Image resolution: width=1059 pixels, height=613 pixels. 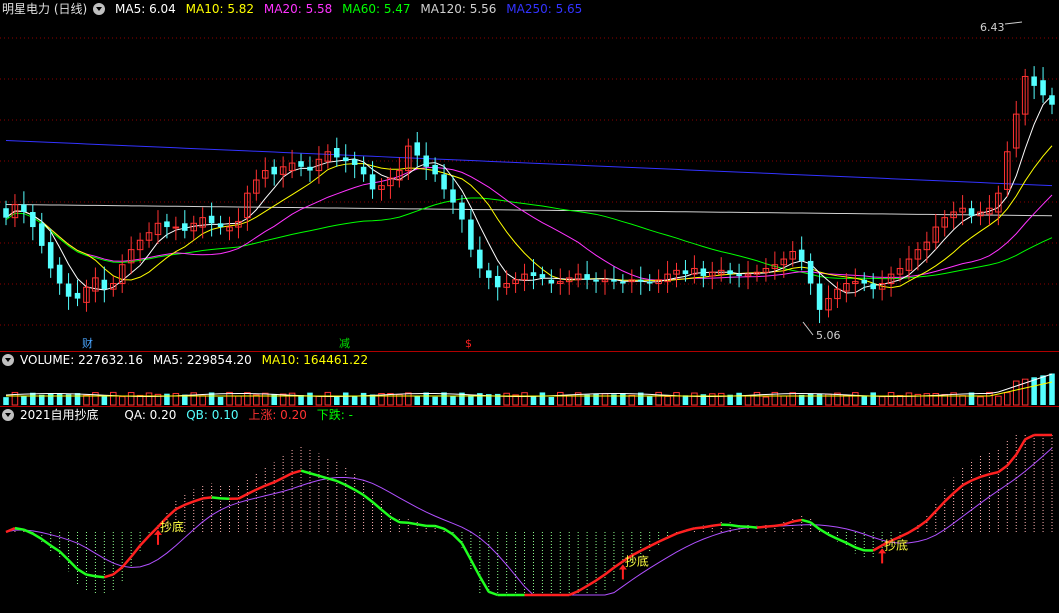 What do you see at coordinates (808, 328) in the screenshot?
I see `low-pointer` at bounding box center [808, 328].